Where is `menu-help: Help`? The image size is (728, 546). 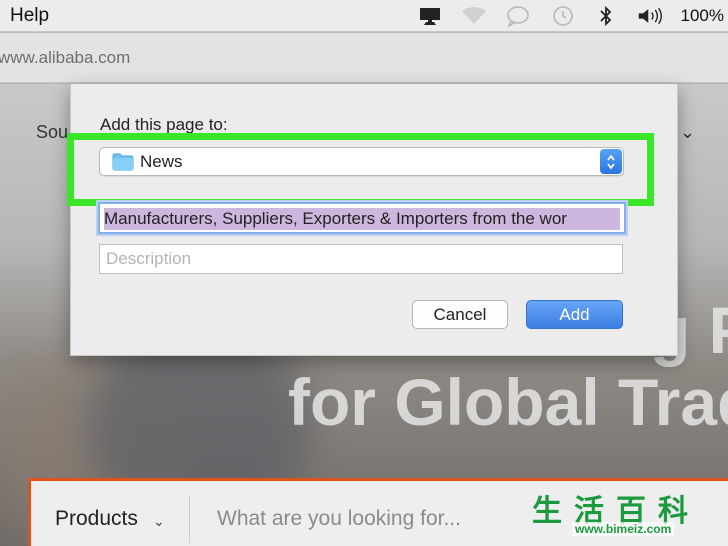
menu-help: Help is located at coordinates (29, 16).